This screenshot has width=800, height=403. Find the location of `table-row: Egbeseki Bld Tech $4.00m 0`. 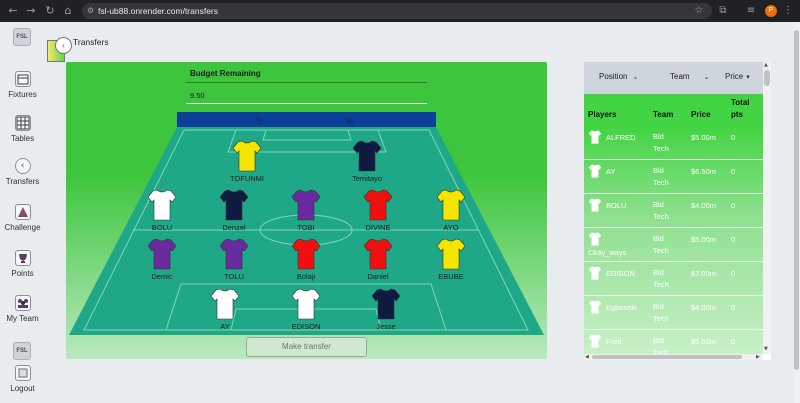

table-row: Egbeseki Bld Tech $4.00m 0 is located at coordinates (673, 313).